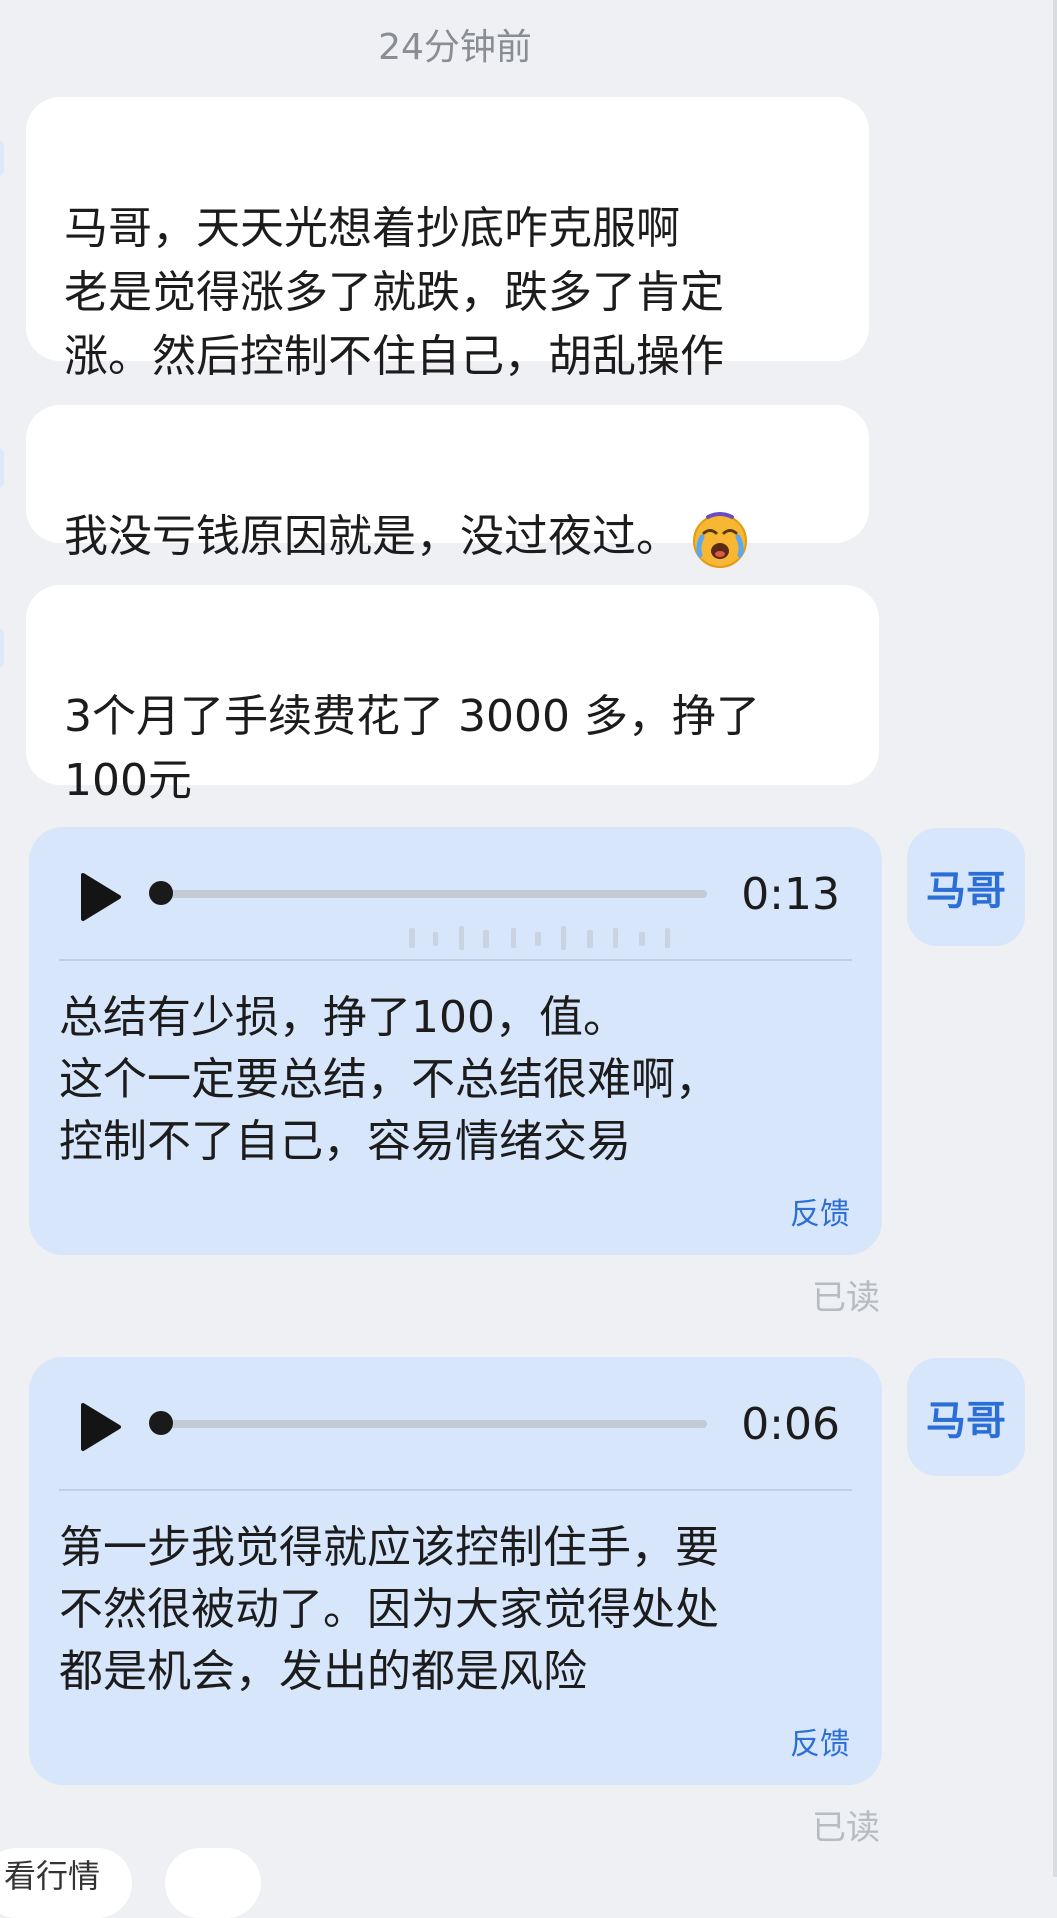  I want to click on right-edge-strip, so click(1055, 938).